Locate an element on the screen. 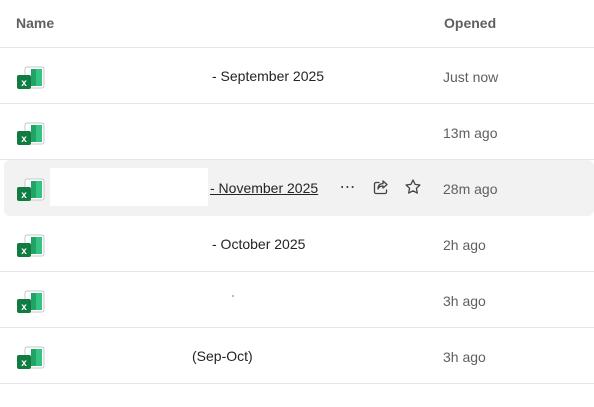  file-row: x - September 2025 Just now is located at coordinates (297, 76).